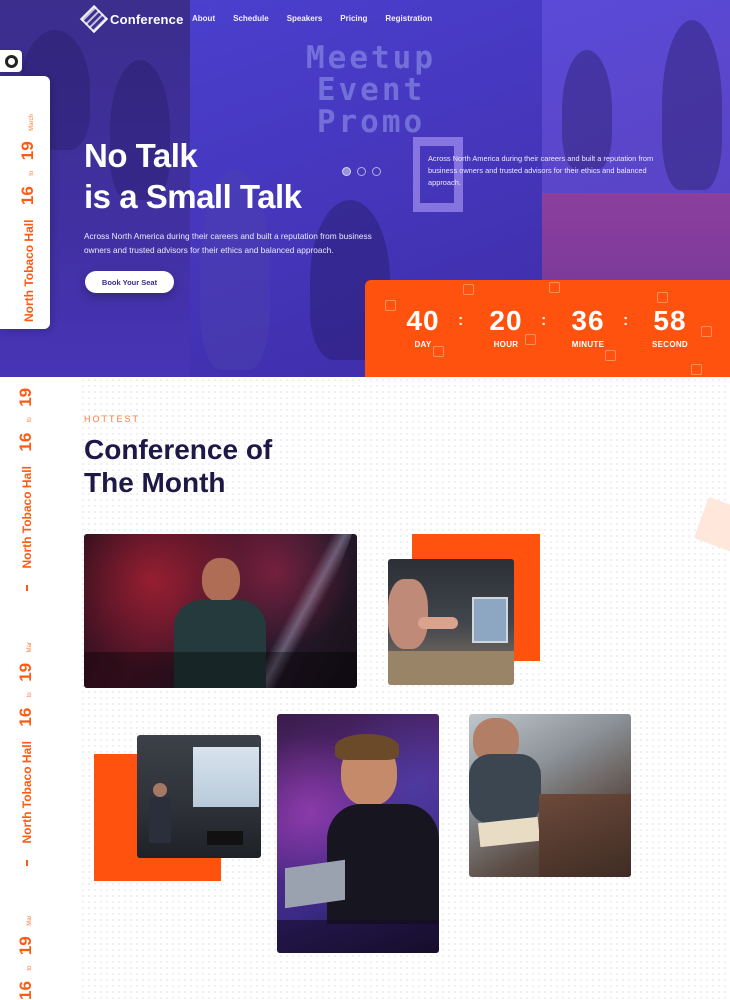  Describe the element at coordinates (251, 18) in the screenshot. I see `nav-item-schedule: Schedule` at that location.